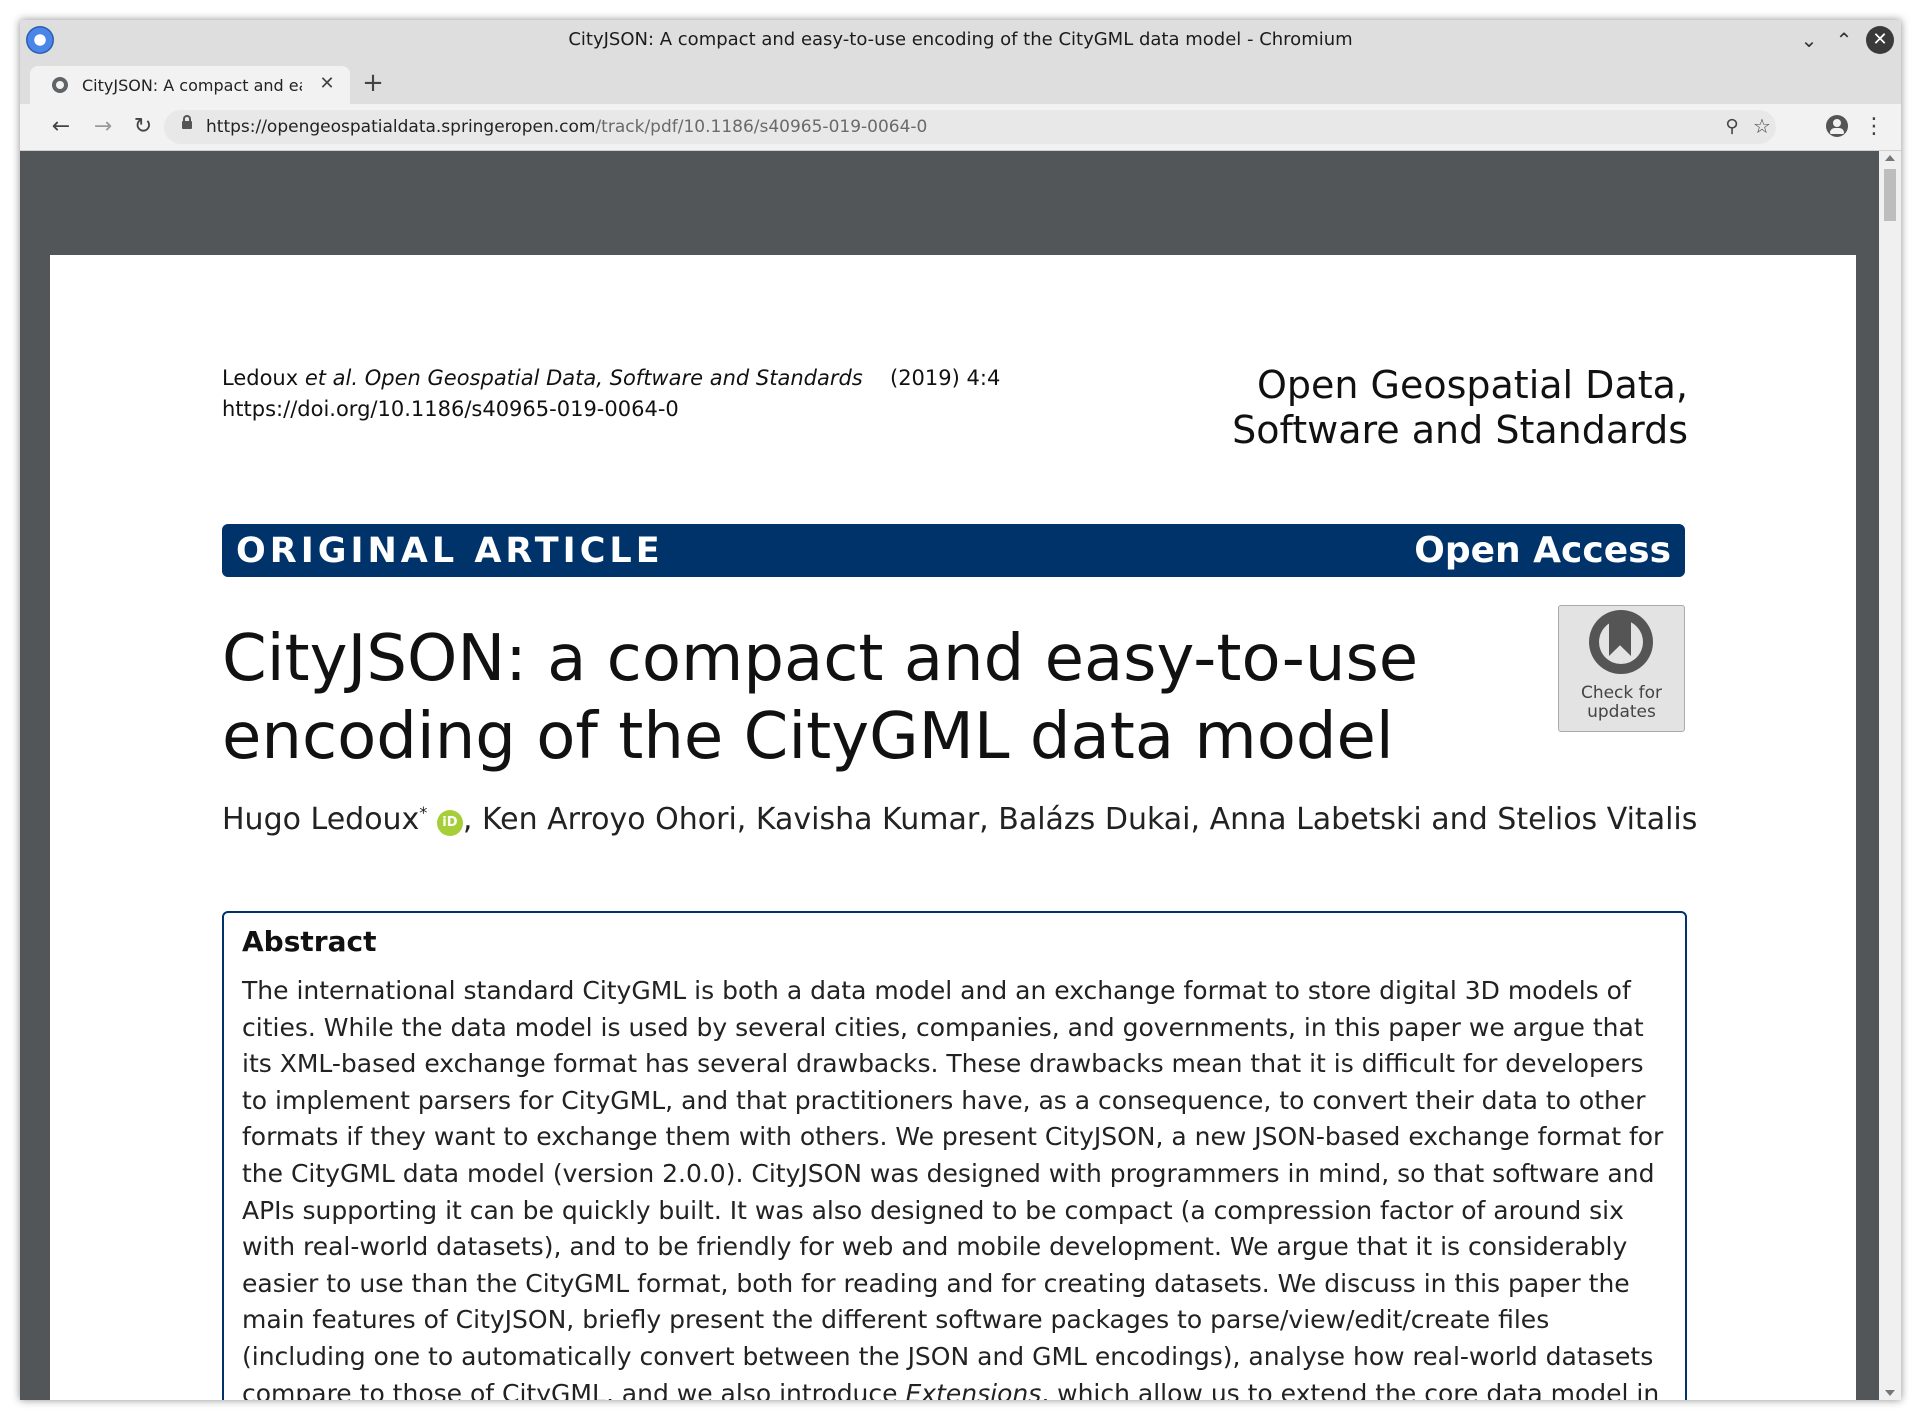 Image resolution: width=1921 pixels, height=1420 pixels. Describe the element at coordinates (187, 122) in the screenshot. I see `lock-icon` at that location.